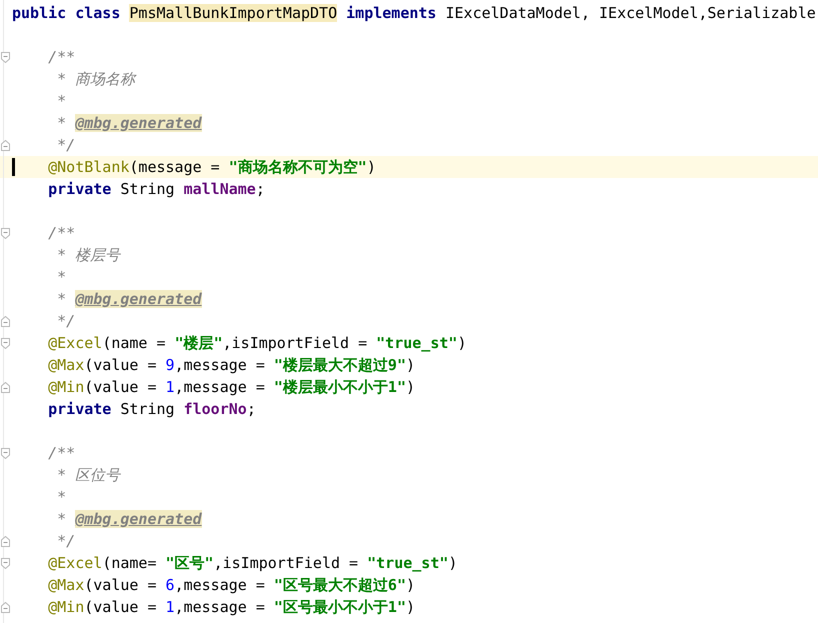  Describe the element at coordinates (232, 607) in the screenshot. I see `code-line: @Min(value = 1,message = "区号最小不小于1")` at that location.